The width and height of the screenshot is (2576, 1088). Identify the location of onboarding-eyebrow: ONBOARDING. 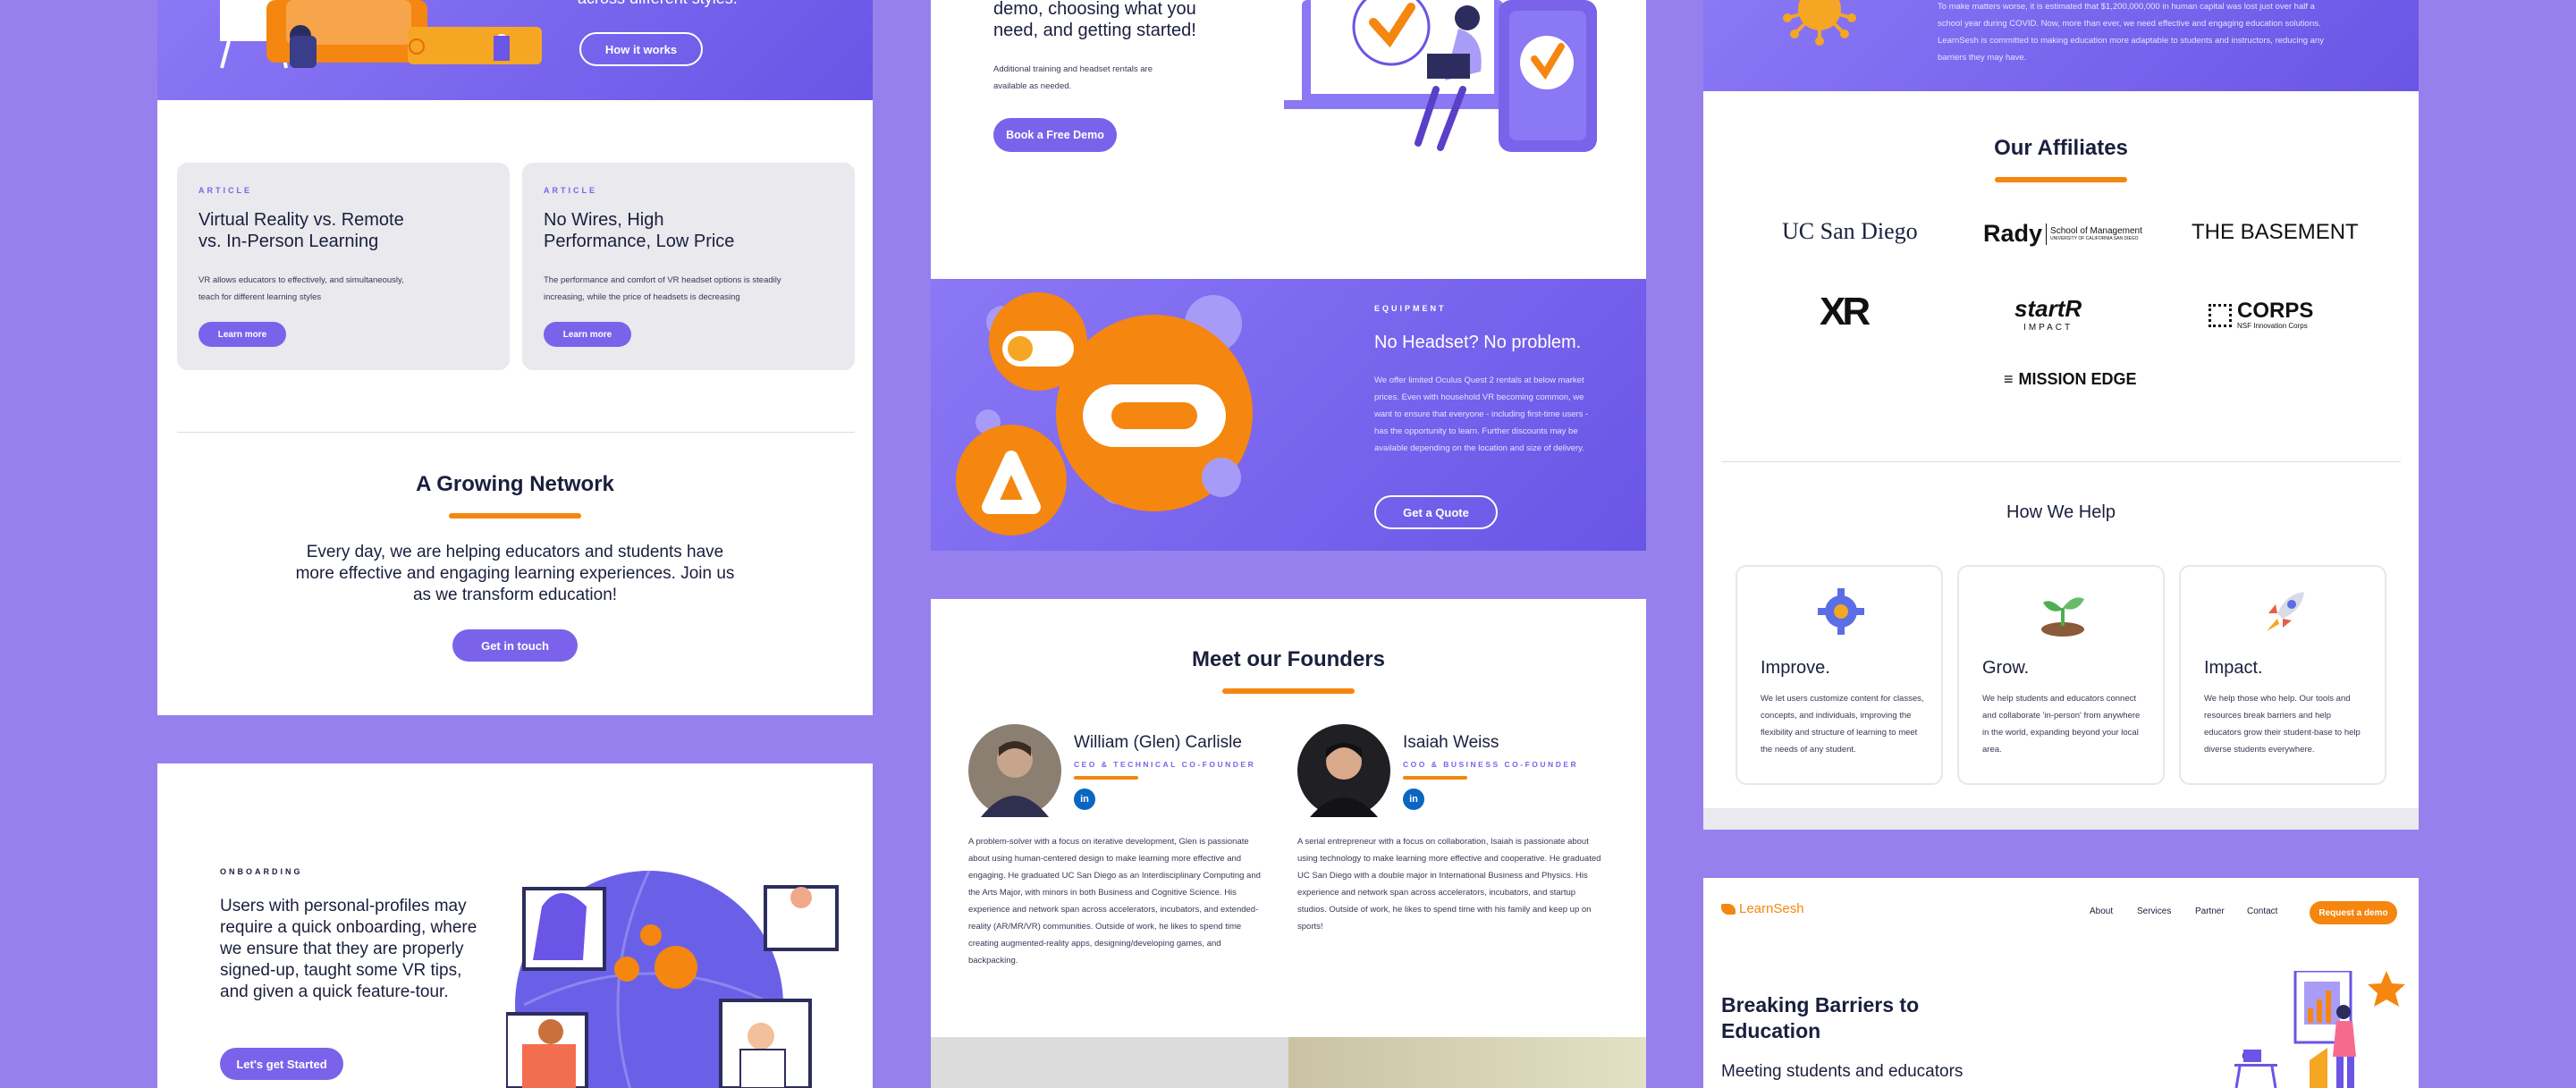
(261, 872).